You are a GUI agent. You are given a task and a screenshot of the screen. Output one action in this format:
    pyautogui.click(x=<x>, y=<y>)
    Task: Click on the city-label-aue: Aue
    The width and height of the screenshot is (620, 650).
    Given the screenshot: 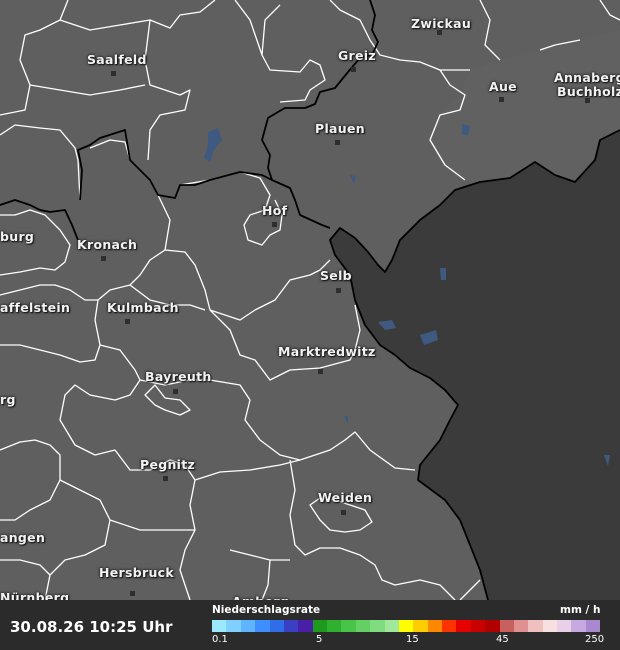 What is the action you would take?
    pyautogui.click(x=503, y=86)
    